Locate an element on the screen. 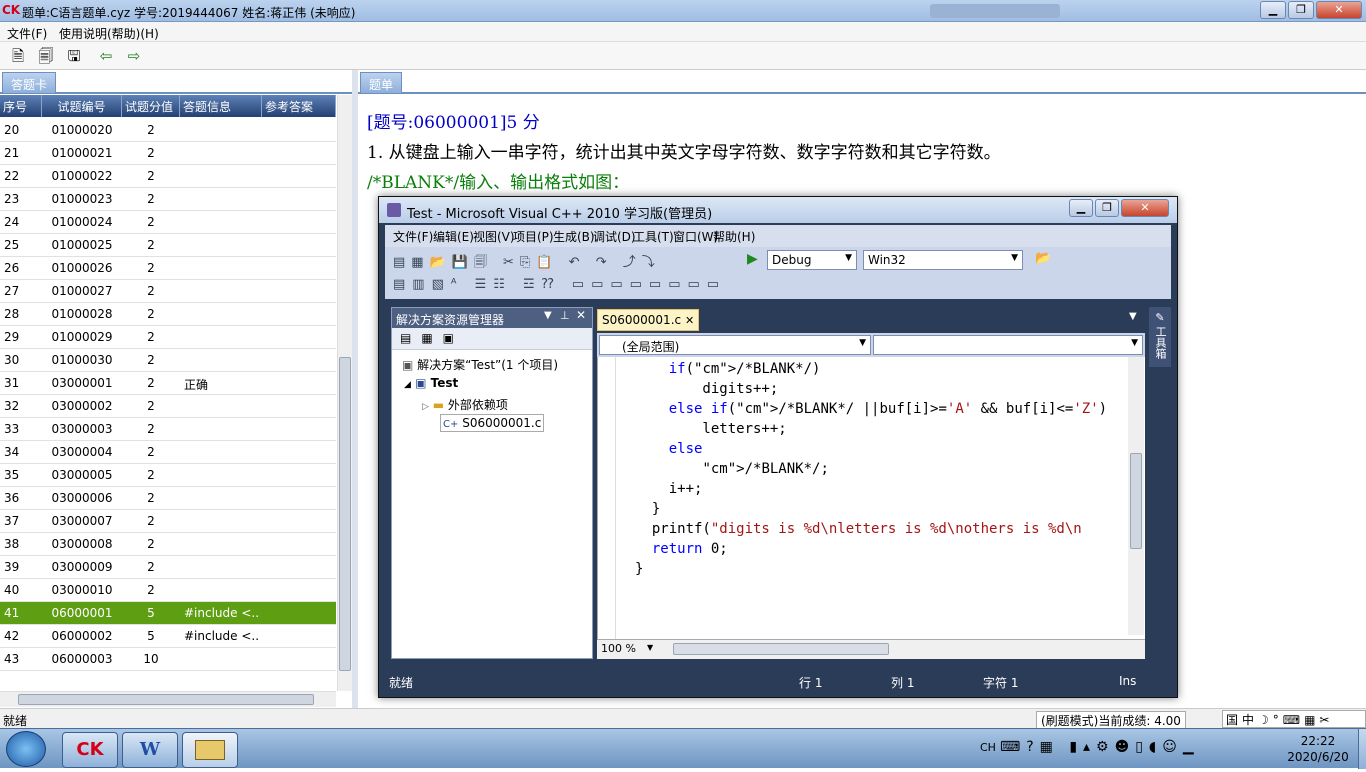 This screenshot has height=772, width=1366. taskbar-app-word: W is located at coordinates (150, 750).